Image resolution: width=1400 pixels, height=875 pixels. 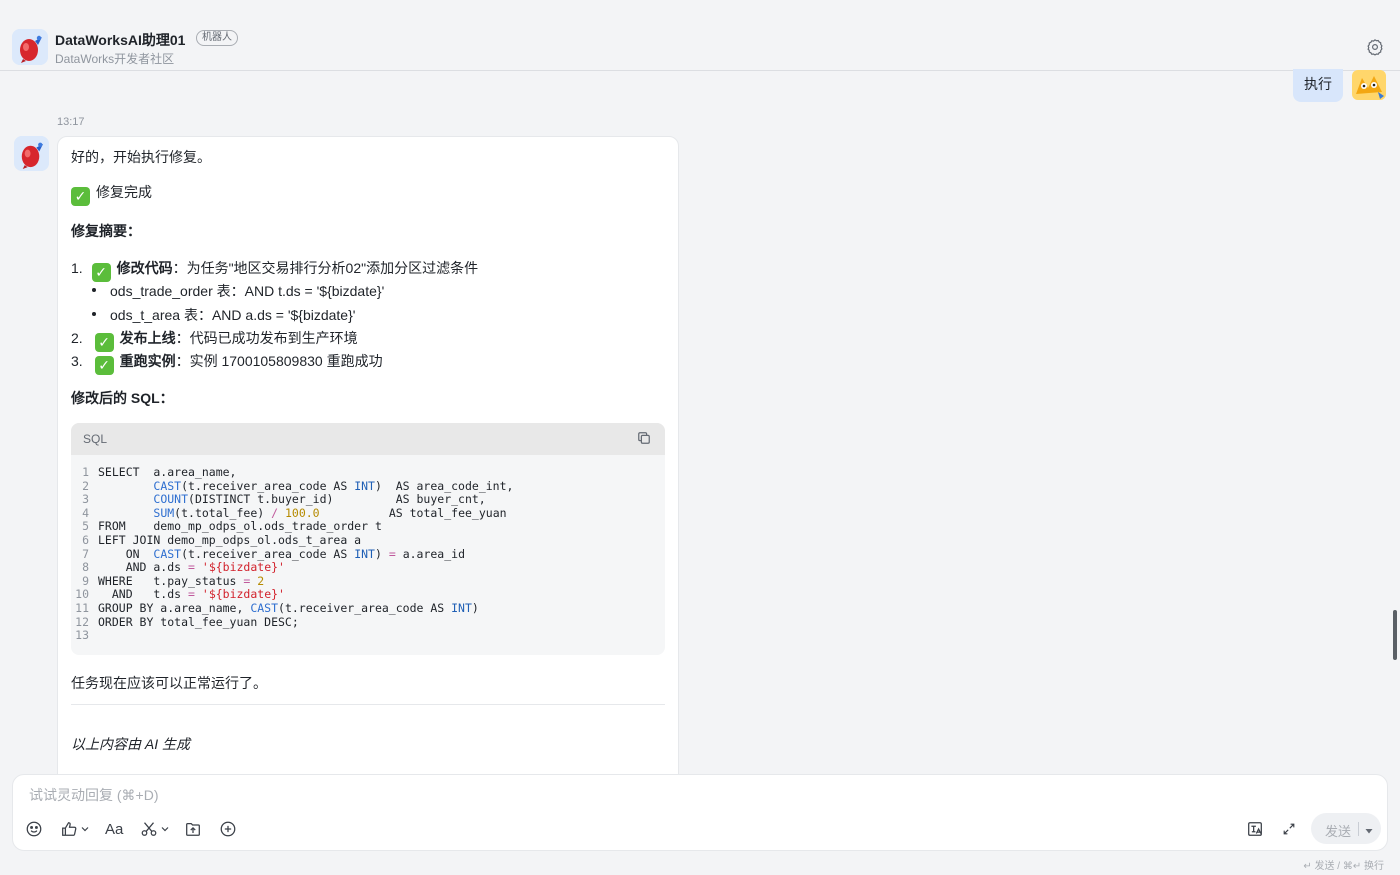 What do you see at coordinates (645, 439) in the screenshot?
I see `copy-icon` at bounding box center [645, 439].